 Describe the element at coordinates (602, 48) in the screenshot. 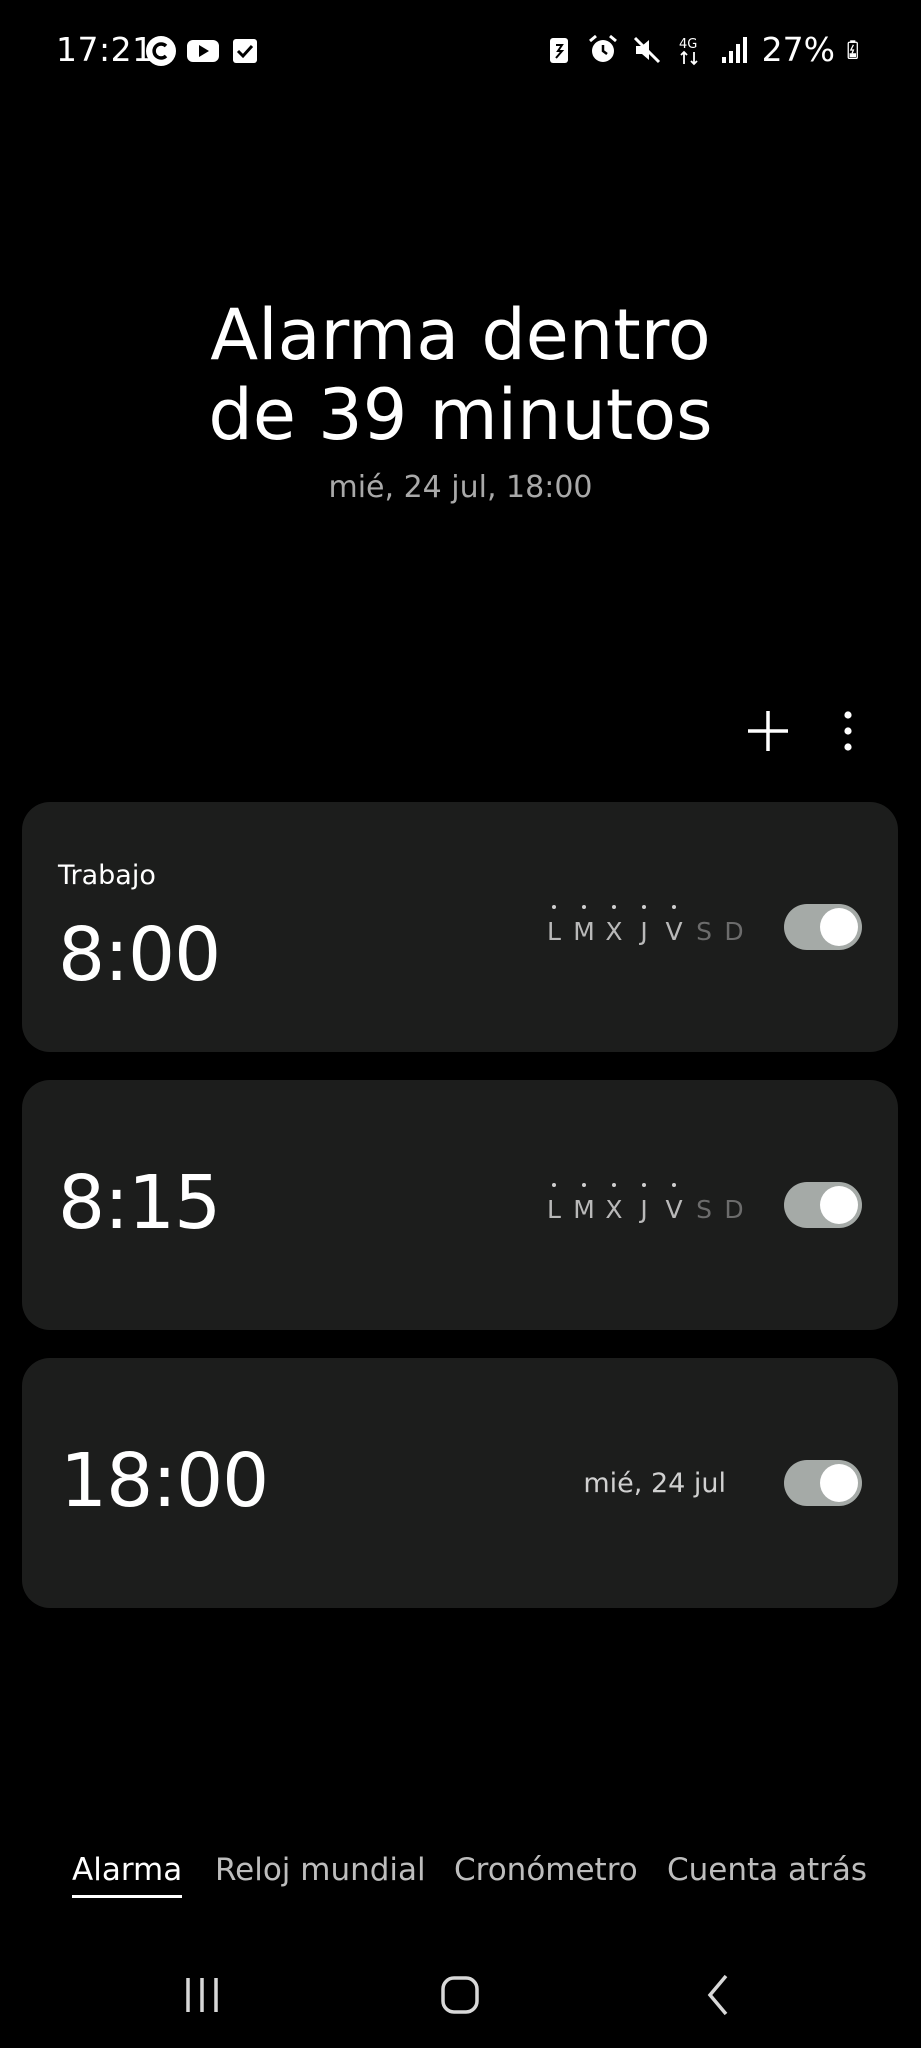

I see `alarm-clock-icon` at that location.